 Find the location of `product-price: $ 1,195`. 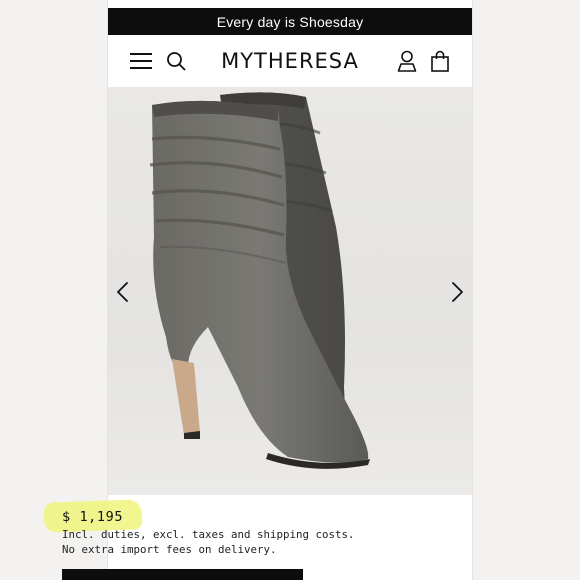

product-price: $ 1,195 is located at coordinates (93, 517).